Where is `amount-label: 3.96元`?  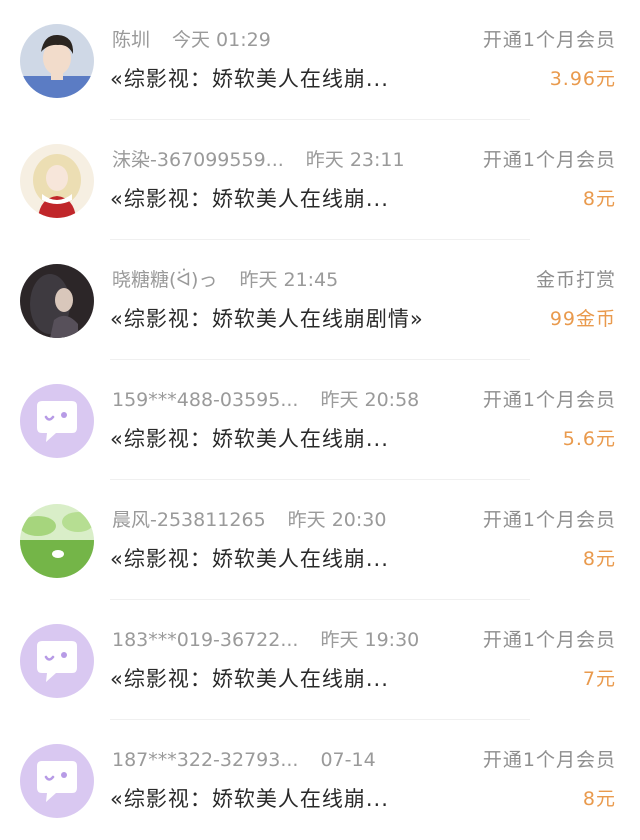
amount-label: 3.96元 is located at coordinates (582, 79).